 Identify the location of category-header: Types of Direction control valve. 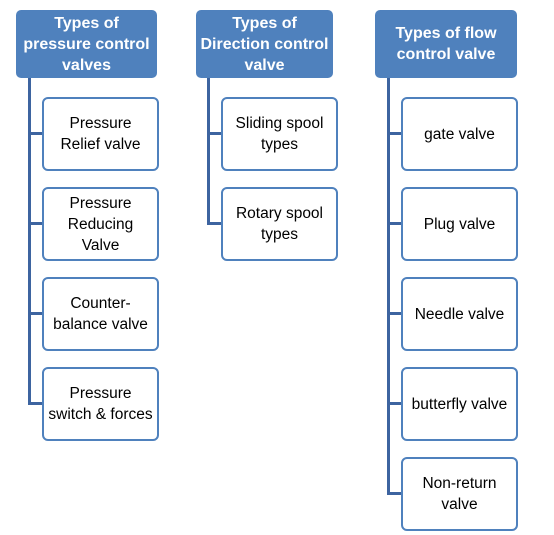
(264, 44).